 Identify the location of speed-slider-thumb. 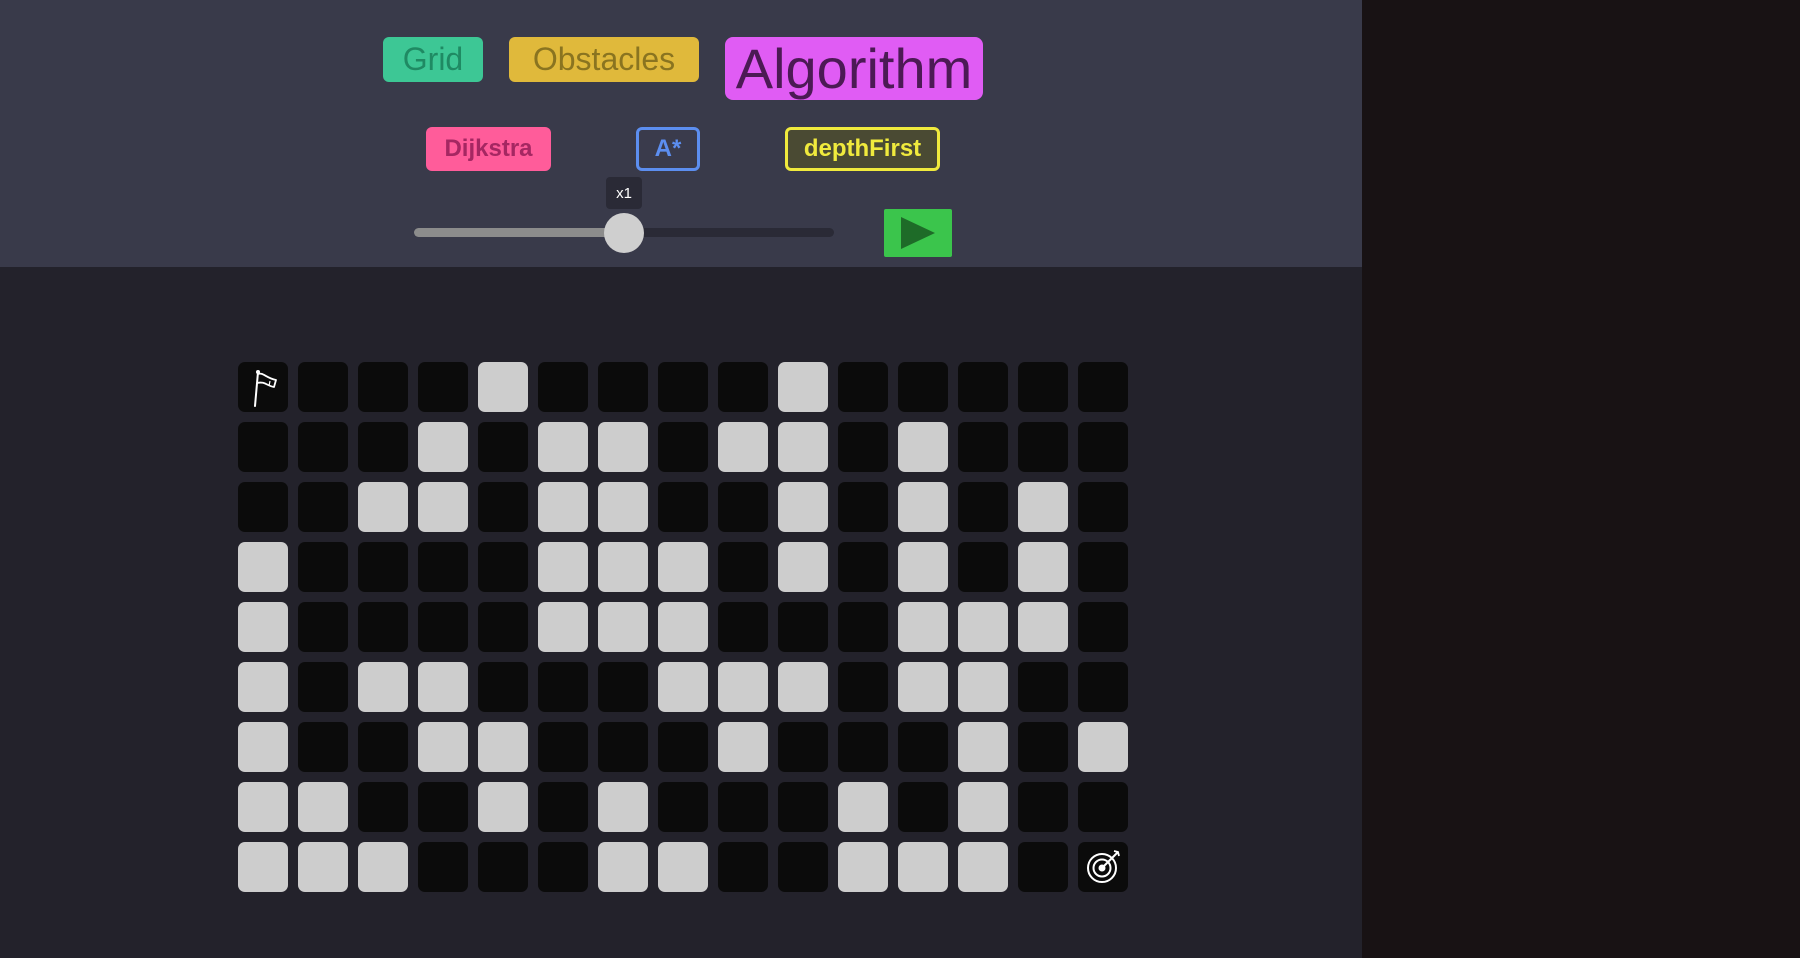
(624, 233).